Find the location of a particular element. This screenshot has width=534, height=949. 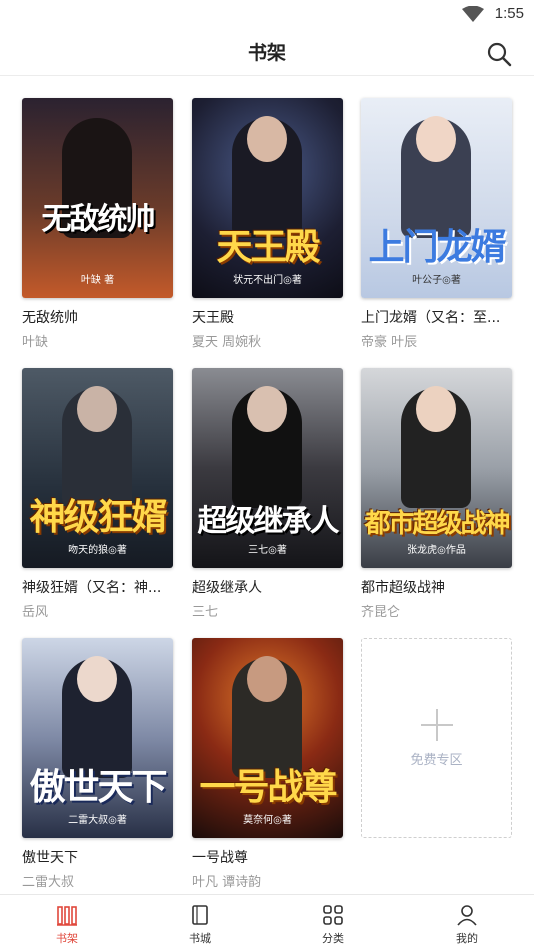

book-cover: 一号战尊 莫奈何◎著 is located at coordinates (267, 738).